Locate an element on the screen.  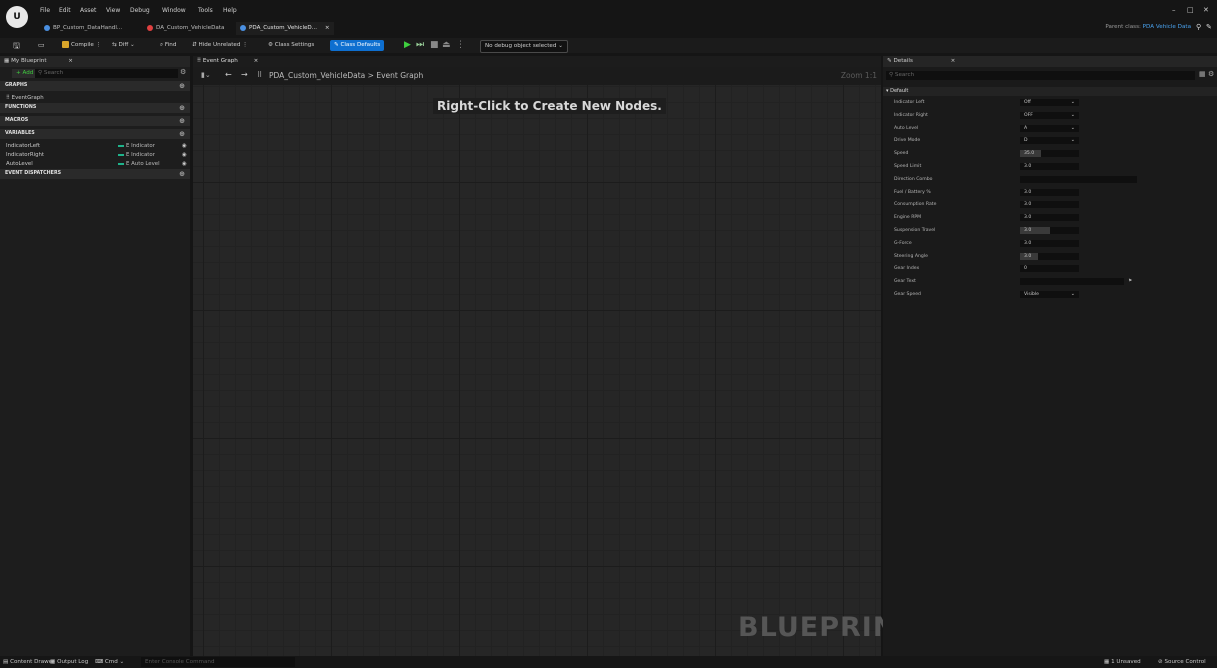
debug-object-select: No debug object selected ⌄ is located at coordinates (524, 46).